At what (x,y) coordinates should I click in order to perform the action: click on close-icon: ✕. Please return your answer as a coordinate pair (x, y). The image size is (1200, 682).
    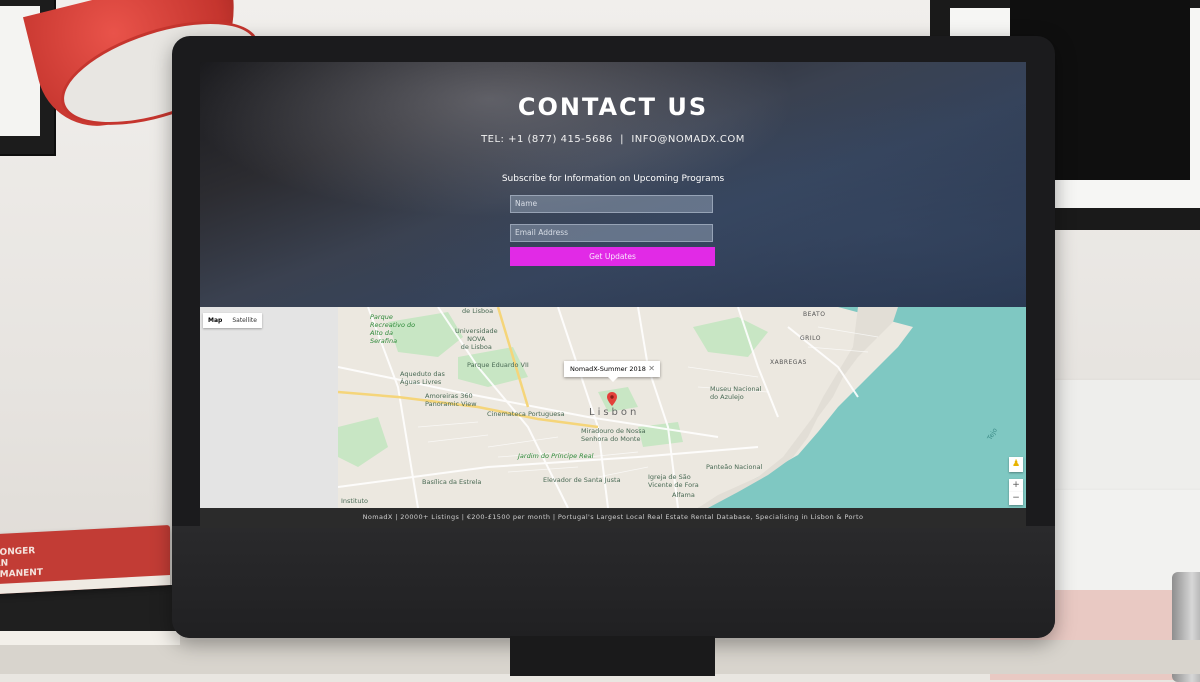
    Looking at the image, I should click on (651, 369).